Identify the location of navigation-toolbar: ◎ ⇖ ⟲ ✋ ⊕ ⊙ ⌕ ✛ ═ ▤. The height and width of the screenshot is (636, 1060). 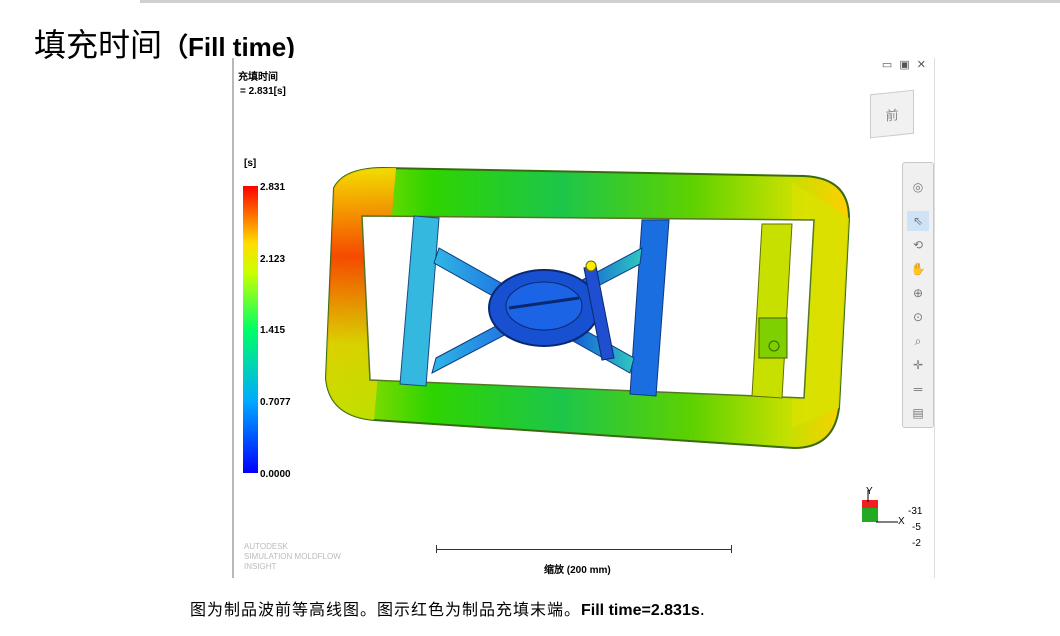
(918, 295).